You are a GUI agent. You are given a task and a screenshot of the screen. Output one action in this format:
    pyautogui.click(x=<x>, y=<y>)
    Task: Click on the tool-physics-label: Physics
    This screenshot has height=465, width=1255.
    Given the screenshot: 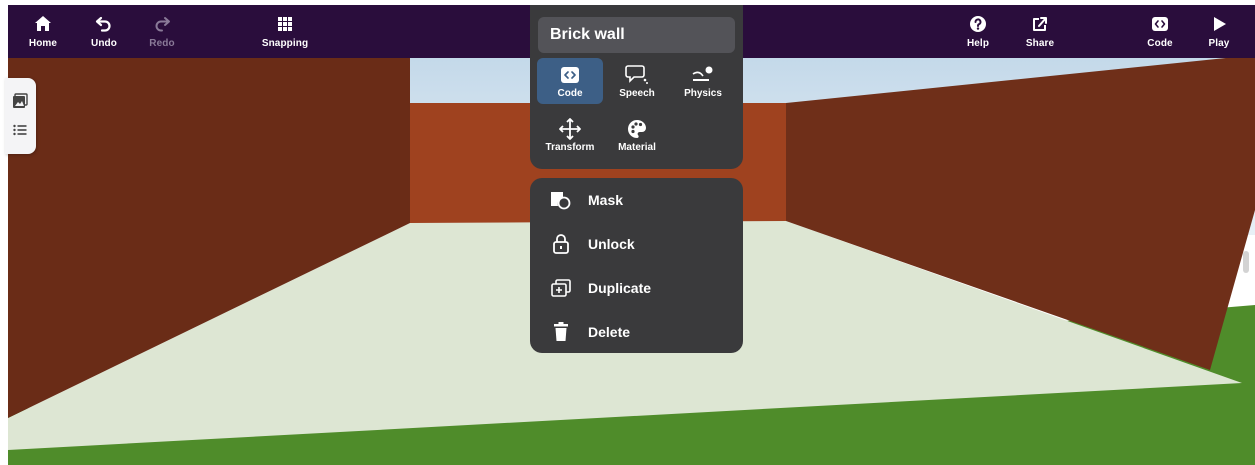 What is the action you would take?
    pyautogui.click(x=703, y=93)
    